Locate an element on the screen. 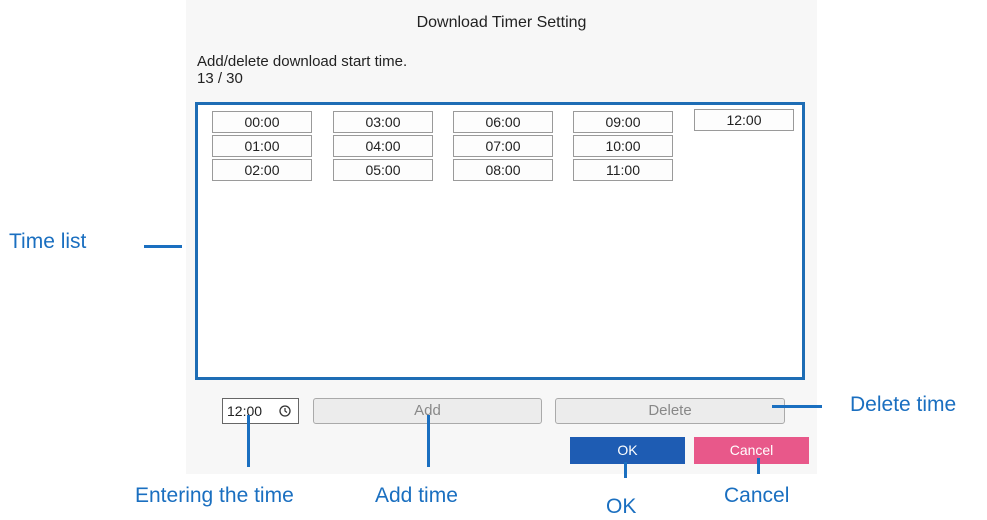 The image size is (987, 520). time-entry: 06:00 is located at coordinates (503, 122).